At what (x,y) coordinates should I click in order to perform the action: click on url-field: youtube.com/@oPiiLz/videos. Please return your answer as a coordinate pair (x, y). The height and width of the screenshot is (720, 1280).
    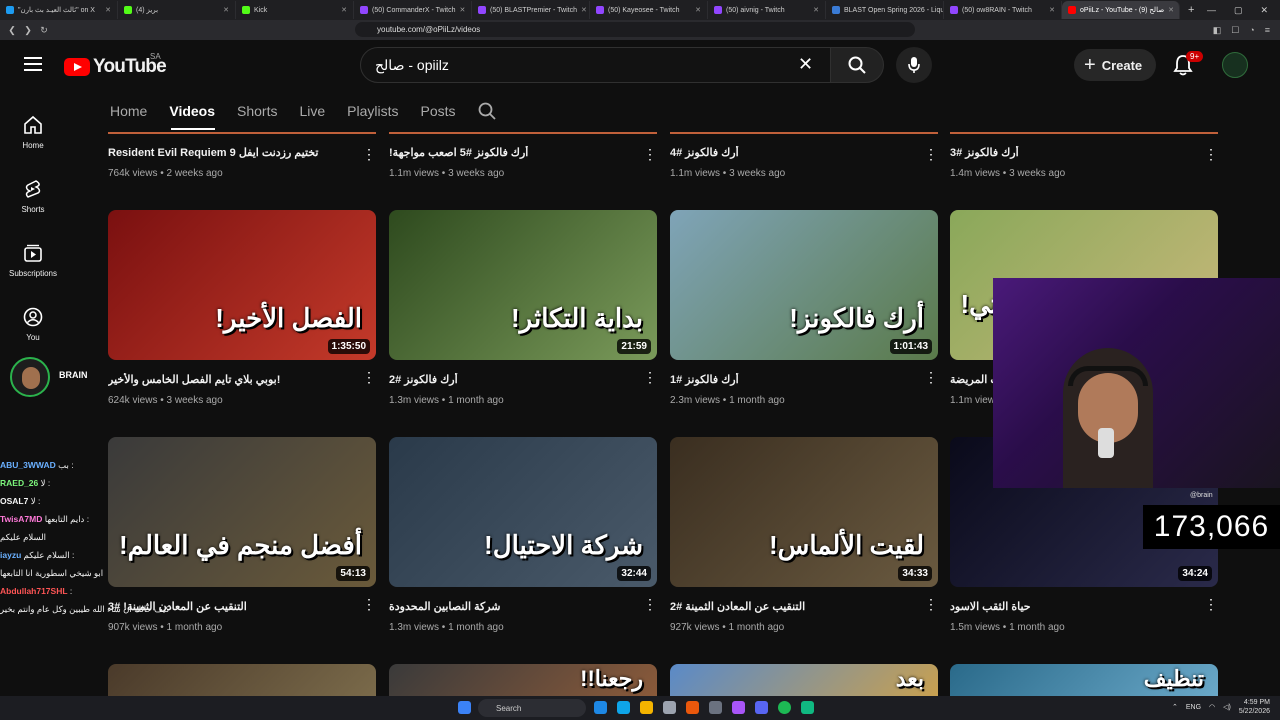
    Looking at the image, I should click on (635, 29).